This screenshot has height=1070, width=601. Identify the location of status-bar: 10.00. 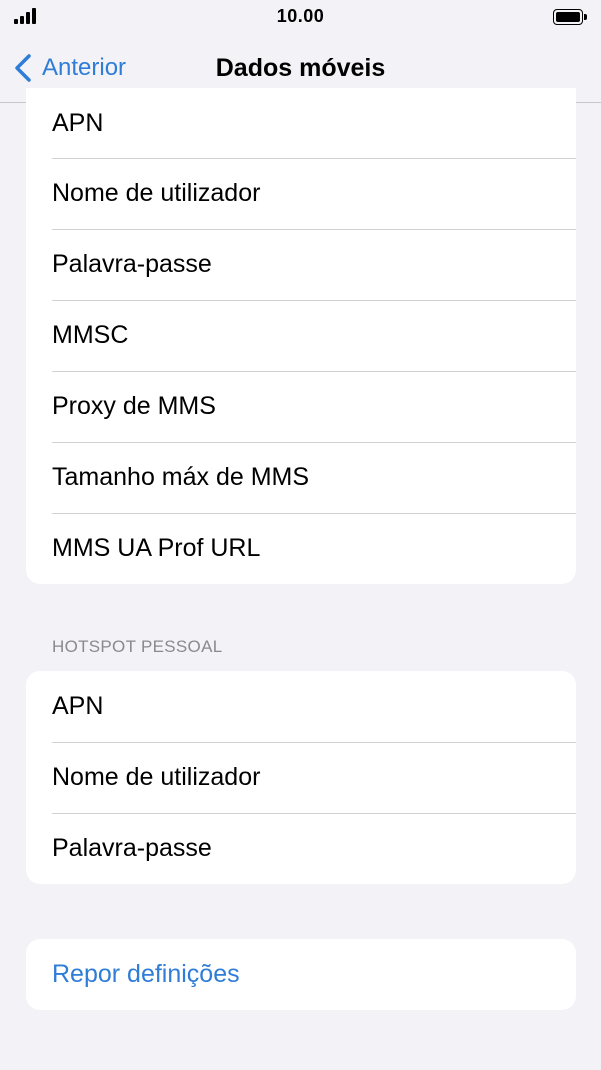
(300, 17).